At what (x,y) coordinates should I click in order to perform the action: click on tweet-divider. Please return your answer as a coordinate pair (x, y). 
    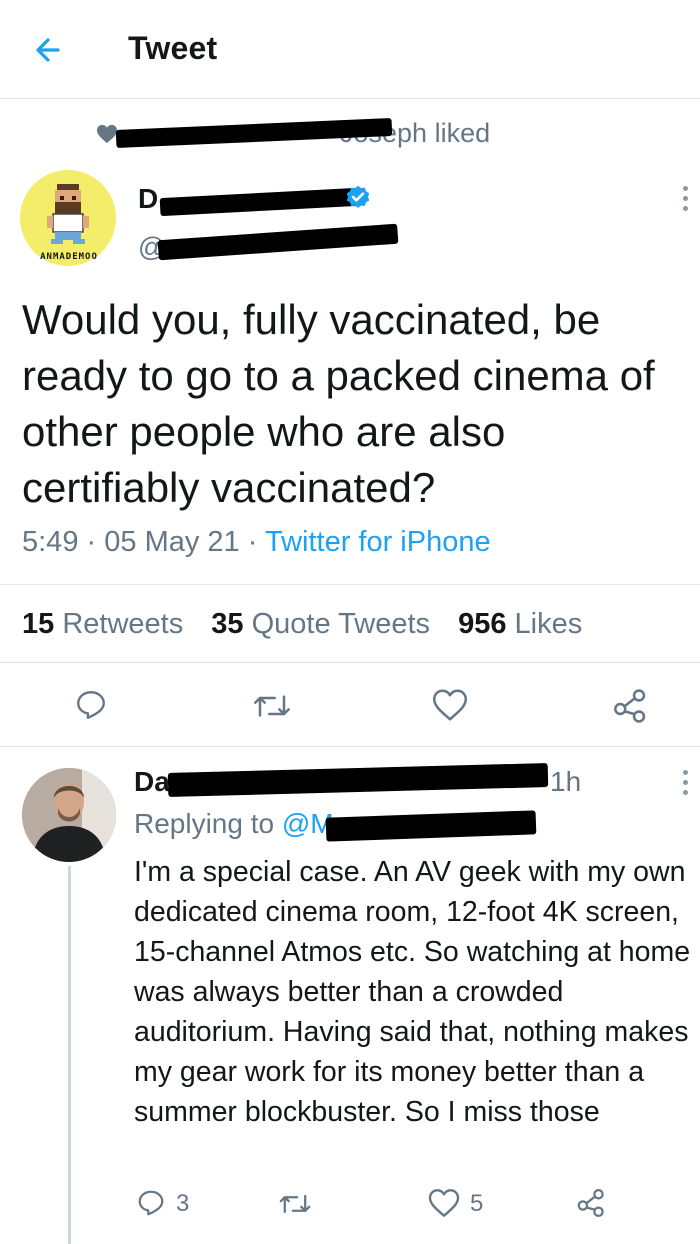
    Looking at the image, I should click on (350, 746).